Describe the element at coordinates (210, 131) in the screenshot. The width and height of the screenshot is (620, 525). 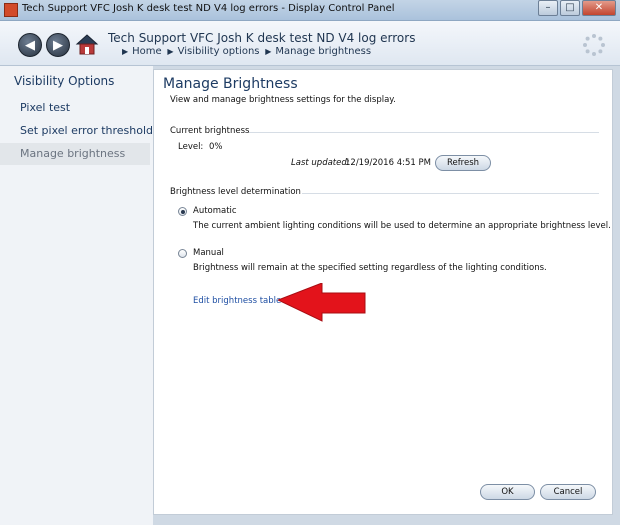
I see `current-brightness-section-label: Current brightness` at that location.